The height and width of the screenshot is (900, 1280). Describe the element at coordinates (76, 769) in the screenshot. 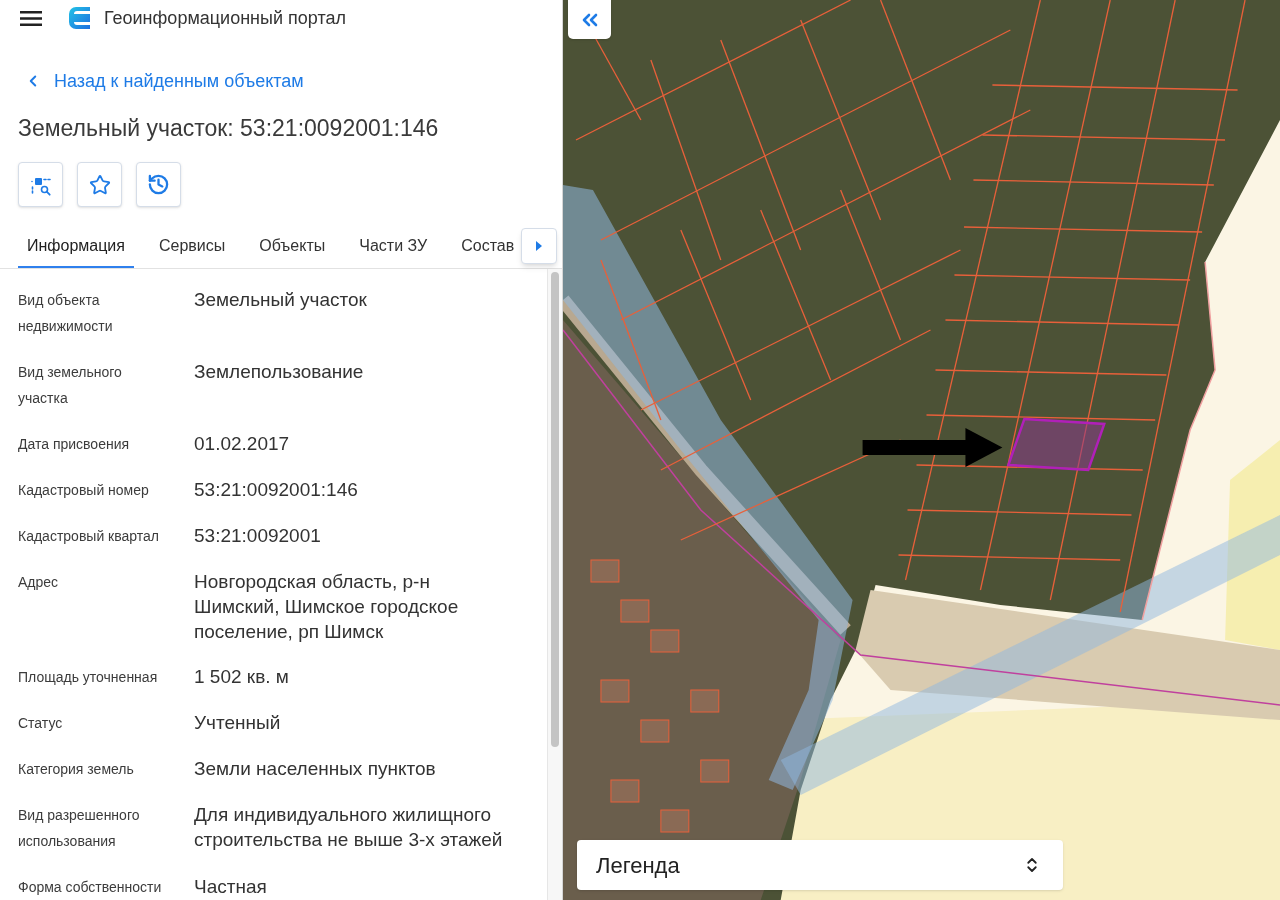

I see `property-label: Категория земель` at that location.